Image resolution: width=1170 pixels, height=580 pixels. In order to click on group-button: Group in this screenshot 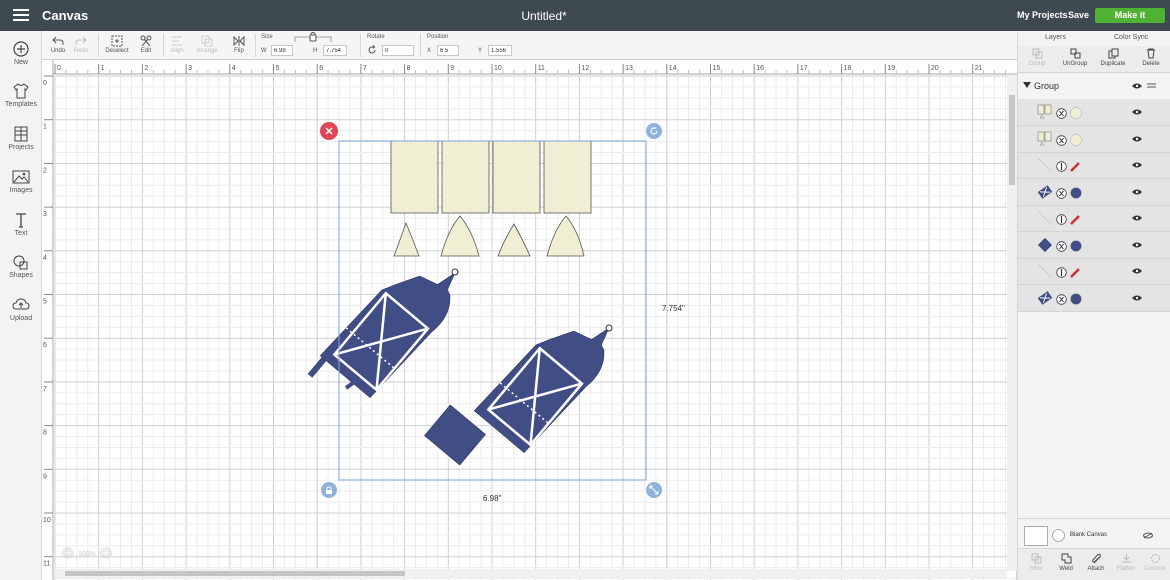, I will do `click(1037, 57)`.